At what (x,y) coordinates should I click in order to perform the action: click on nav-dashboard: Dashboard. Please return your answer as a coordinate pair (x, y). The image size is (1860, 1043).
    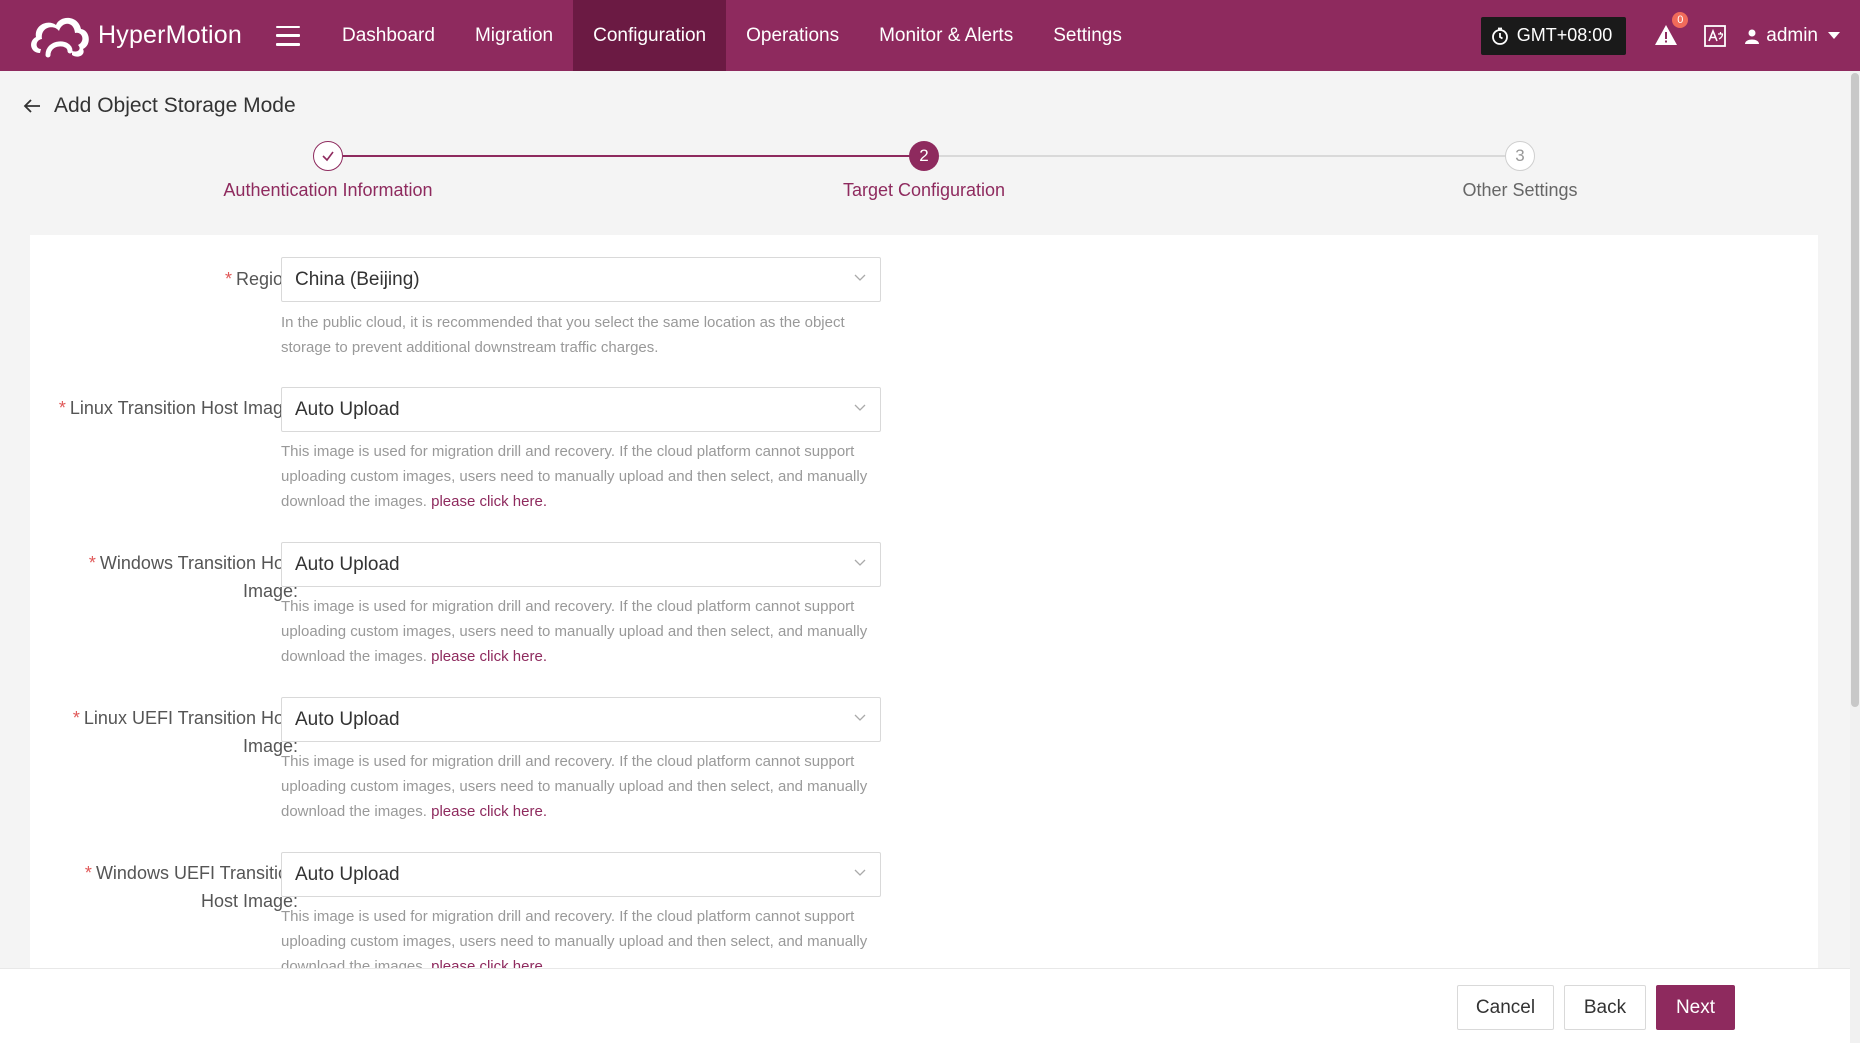
    Looking at the image, I should click on (388, 35).